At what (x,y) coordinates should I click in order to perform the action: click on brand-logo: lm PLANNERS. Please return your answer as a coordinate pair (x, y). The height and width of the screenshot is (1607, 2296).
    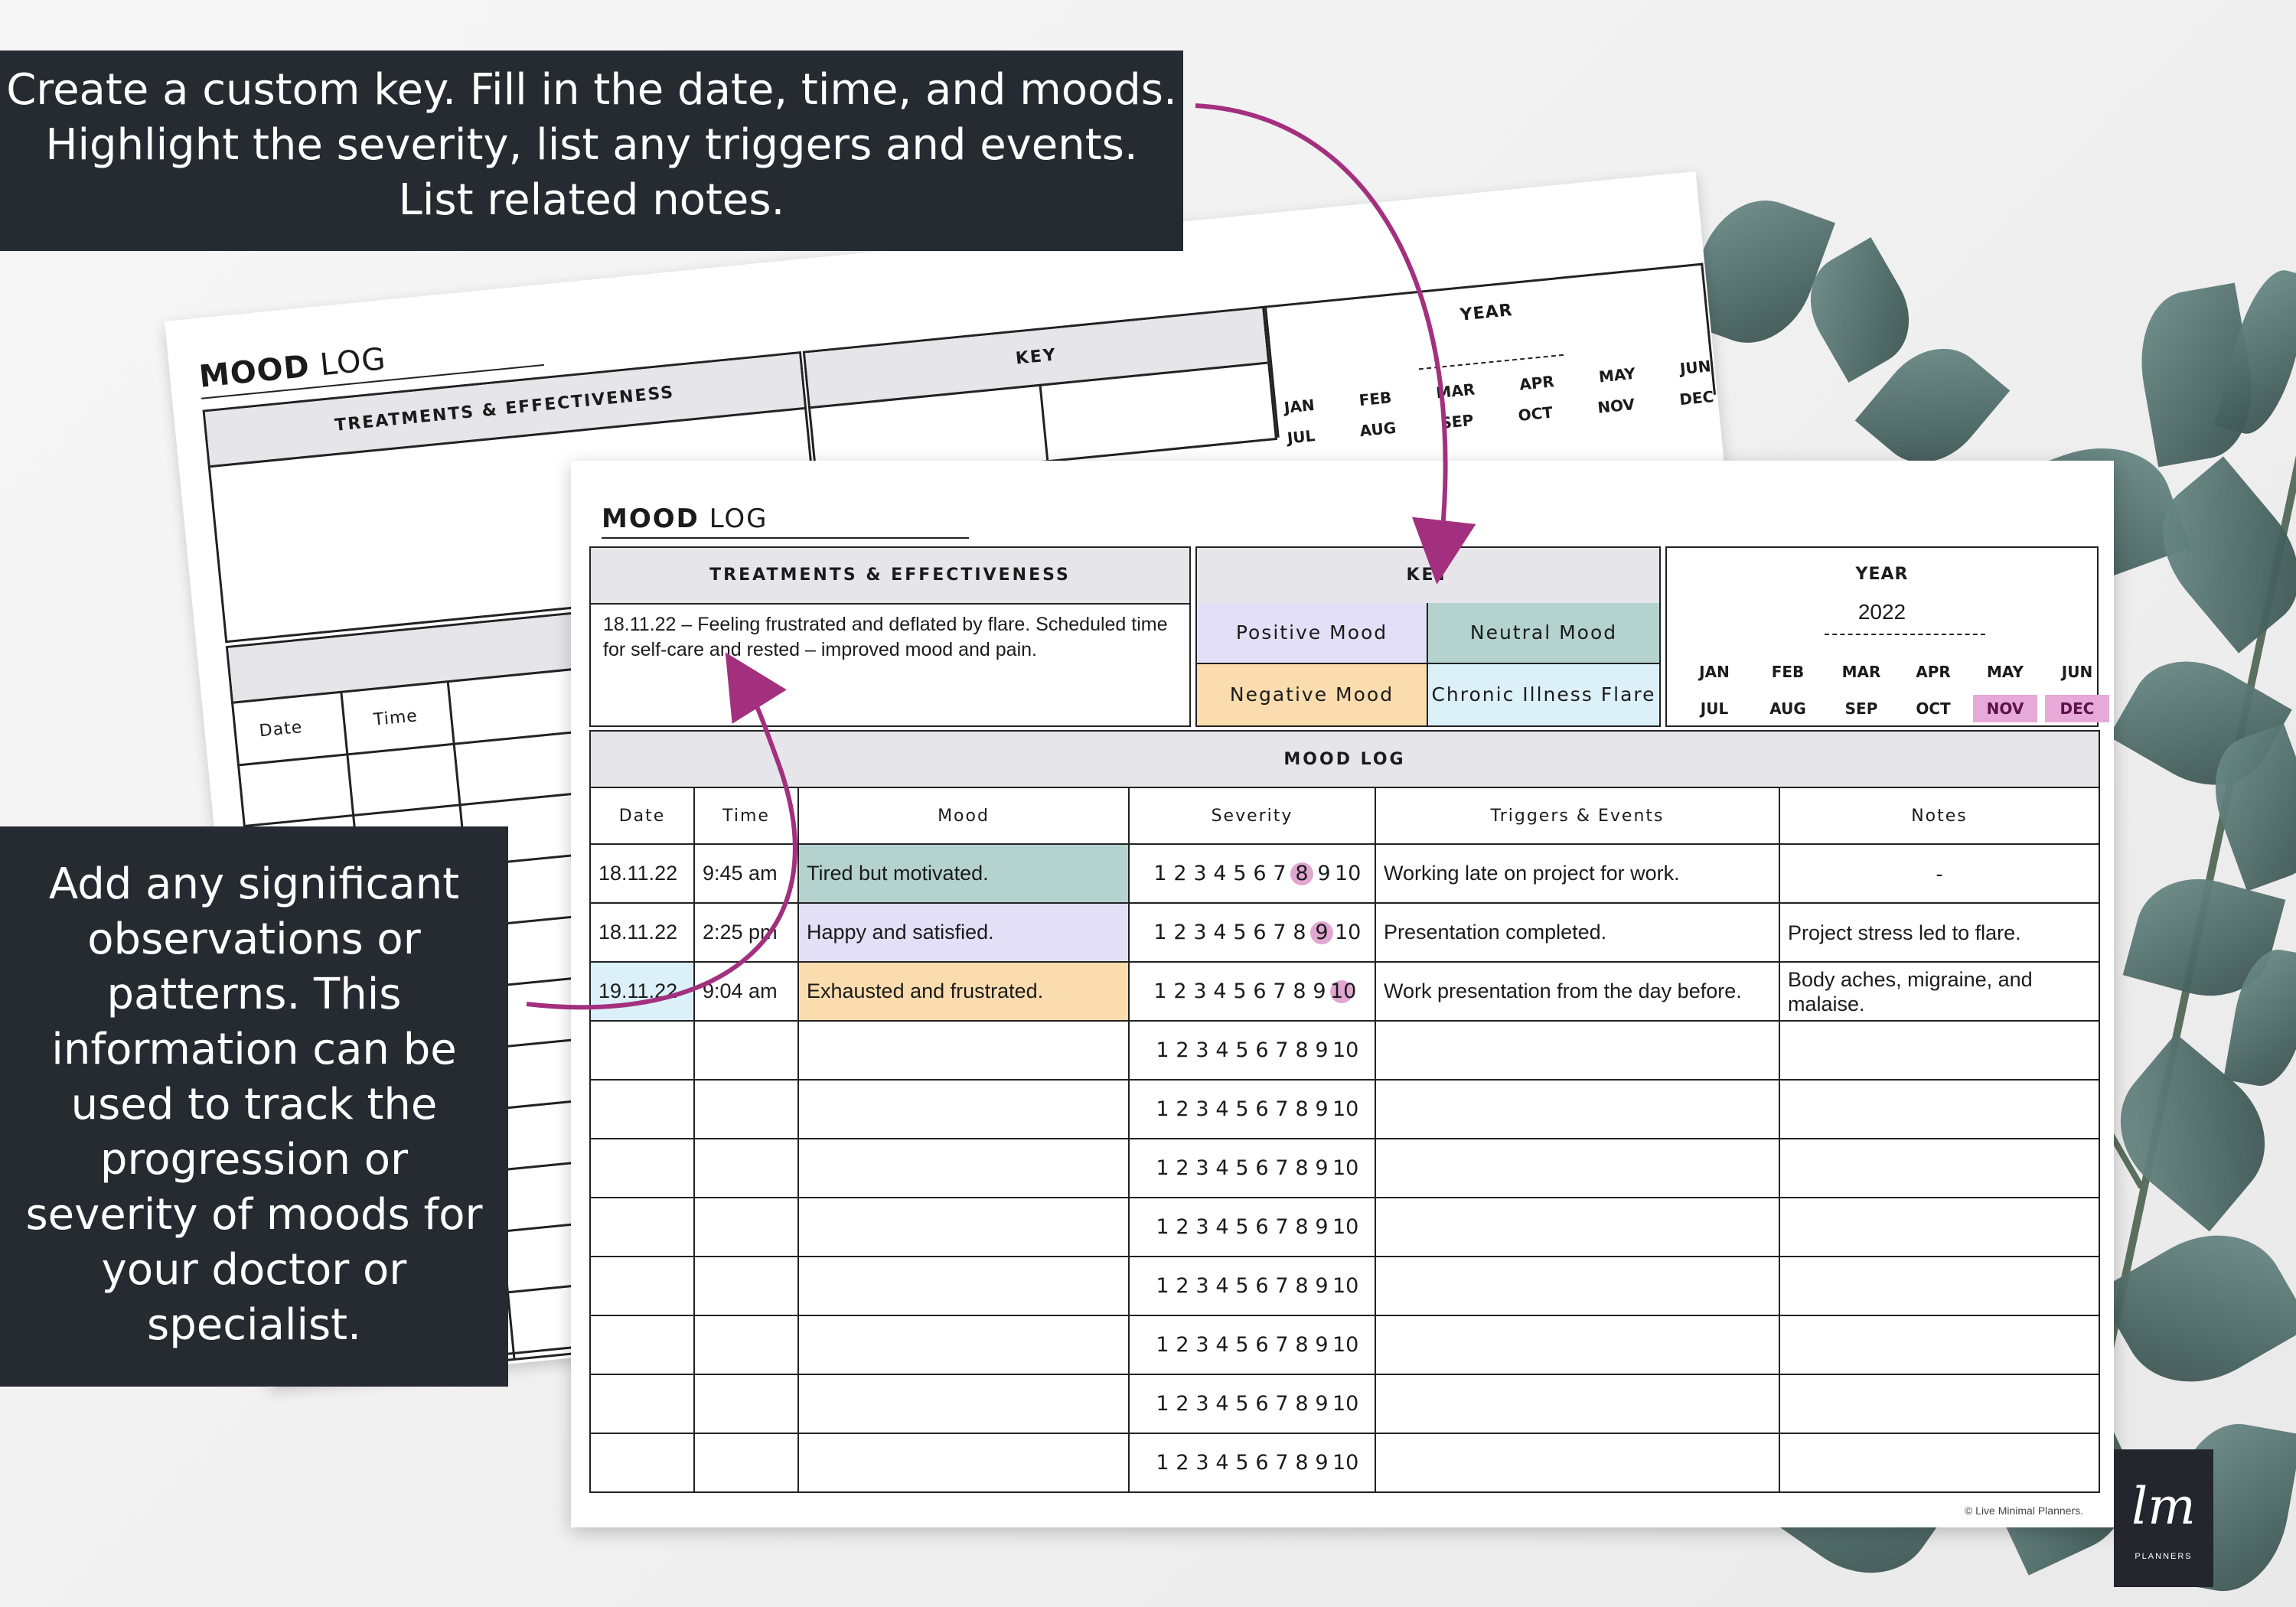
    Looking at the image, I should click on (2163, 1518).